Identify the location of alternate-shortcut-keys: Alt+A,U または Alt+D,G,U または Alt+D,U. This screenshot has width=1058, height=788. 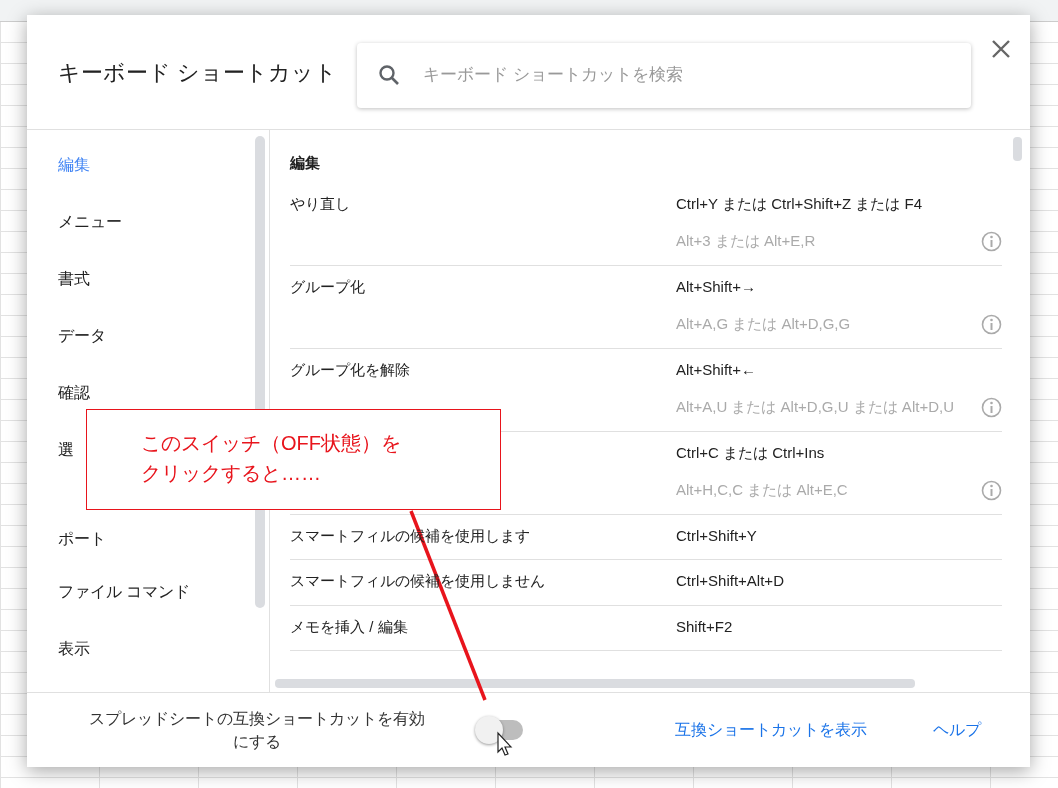
(815, 407).